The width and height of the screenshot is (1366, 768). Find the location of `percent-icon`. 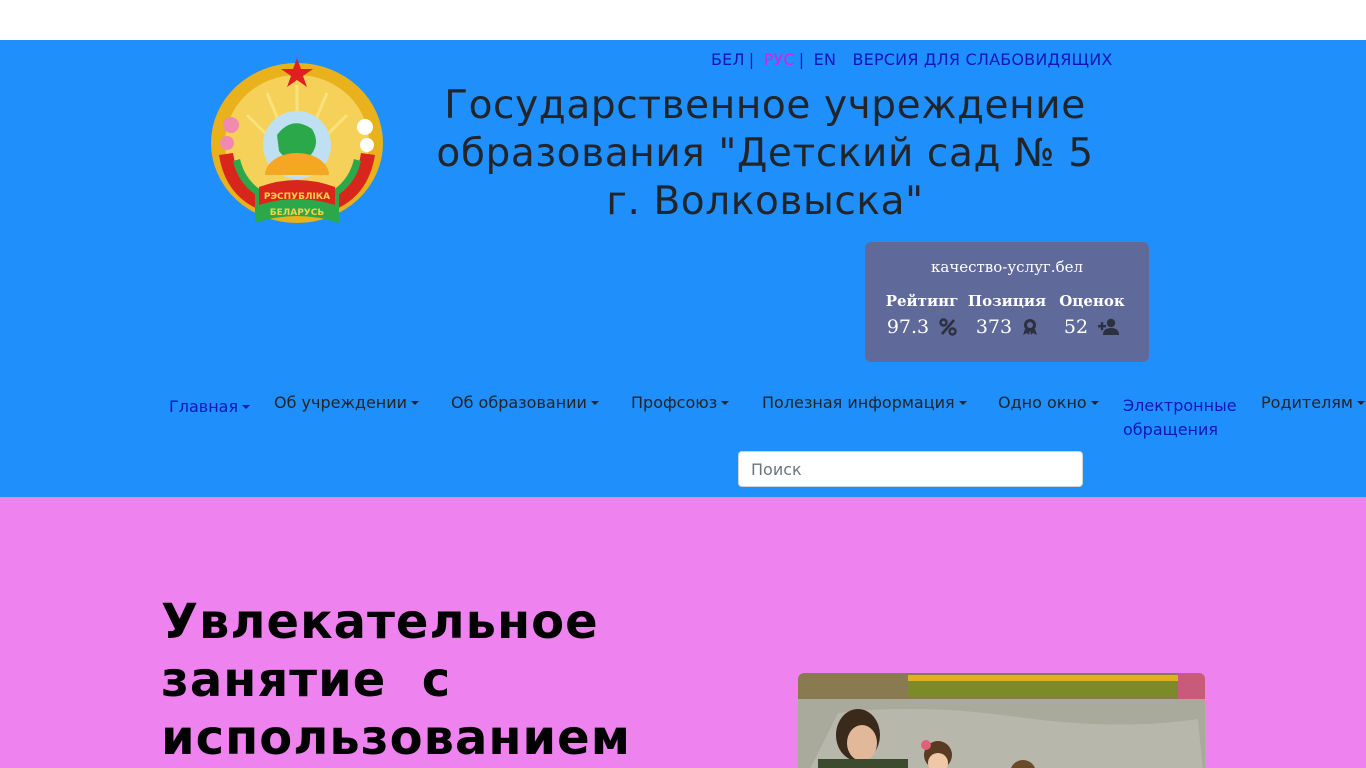

percent-icon is located at coordinates (948, 327).